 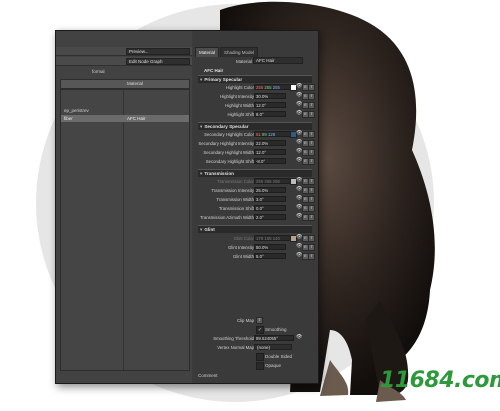 What do you see at coordinates (125, 118) in the screenshot?
I see `surface-row-selected: fiber AFC Hair` at bounding box center [125, 118].